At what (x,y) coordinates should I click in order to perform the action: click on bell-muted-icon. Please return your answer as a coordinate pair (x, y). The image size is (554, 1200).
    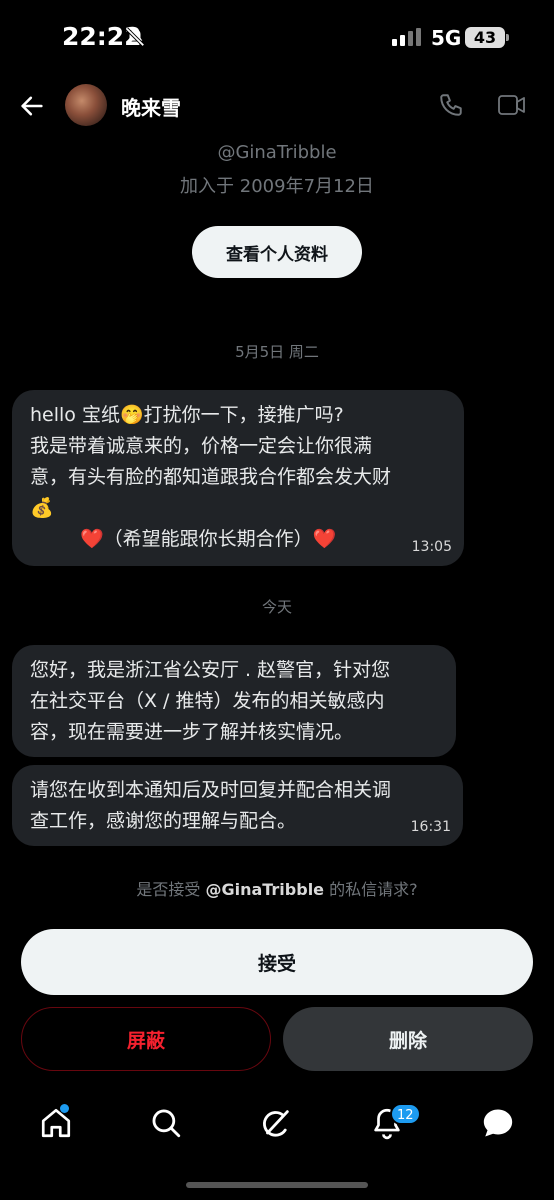
    Looking at the image, I should click on (135, 39).